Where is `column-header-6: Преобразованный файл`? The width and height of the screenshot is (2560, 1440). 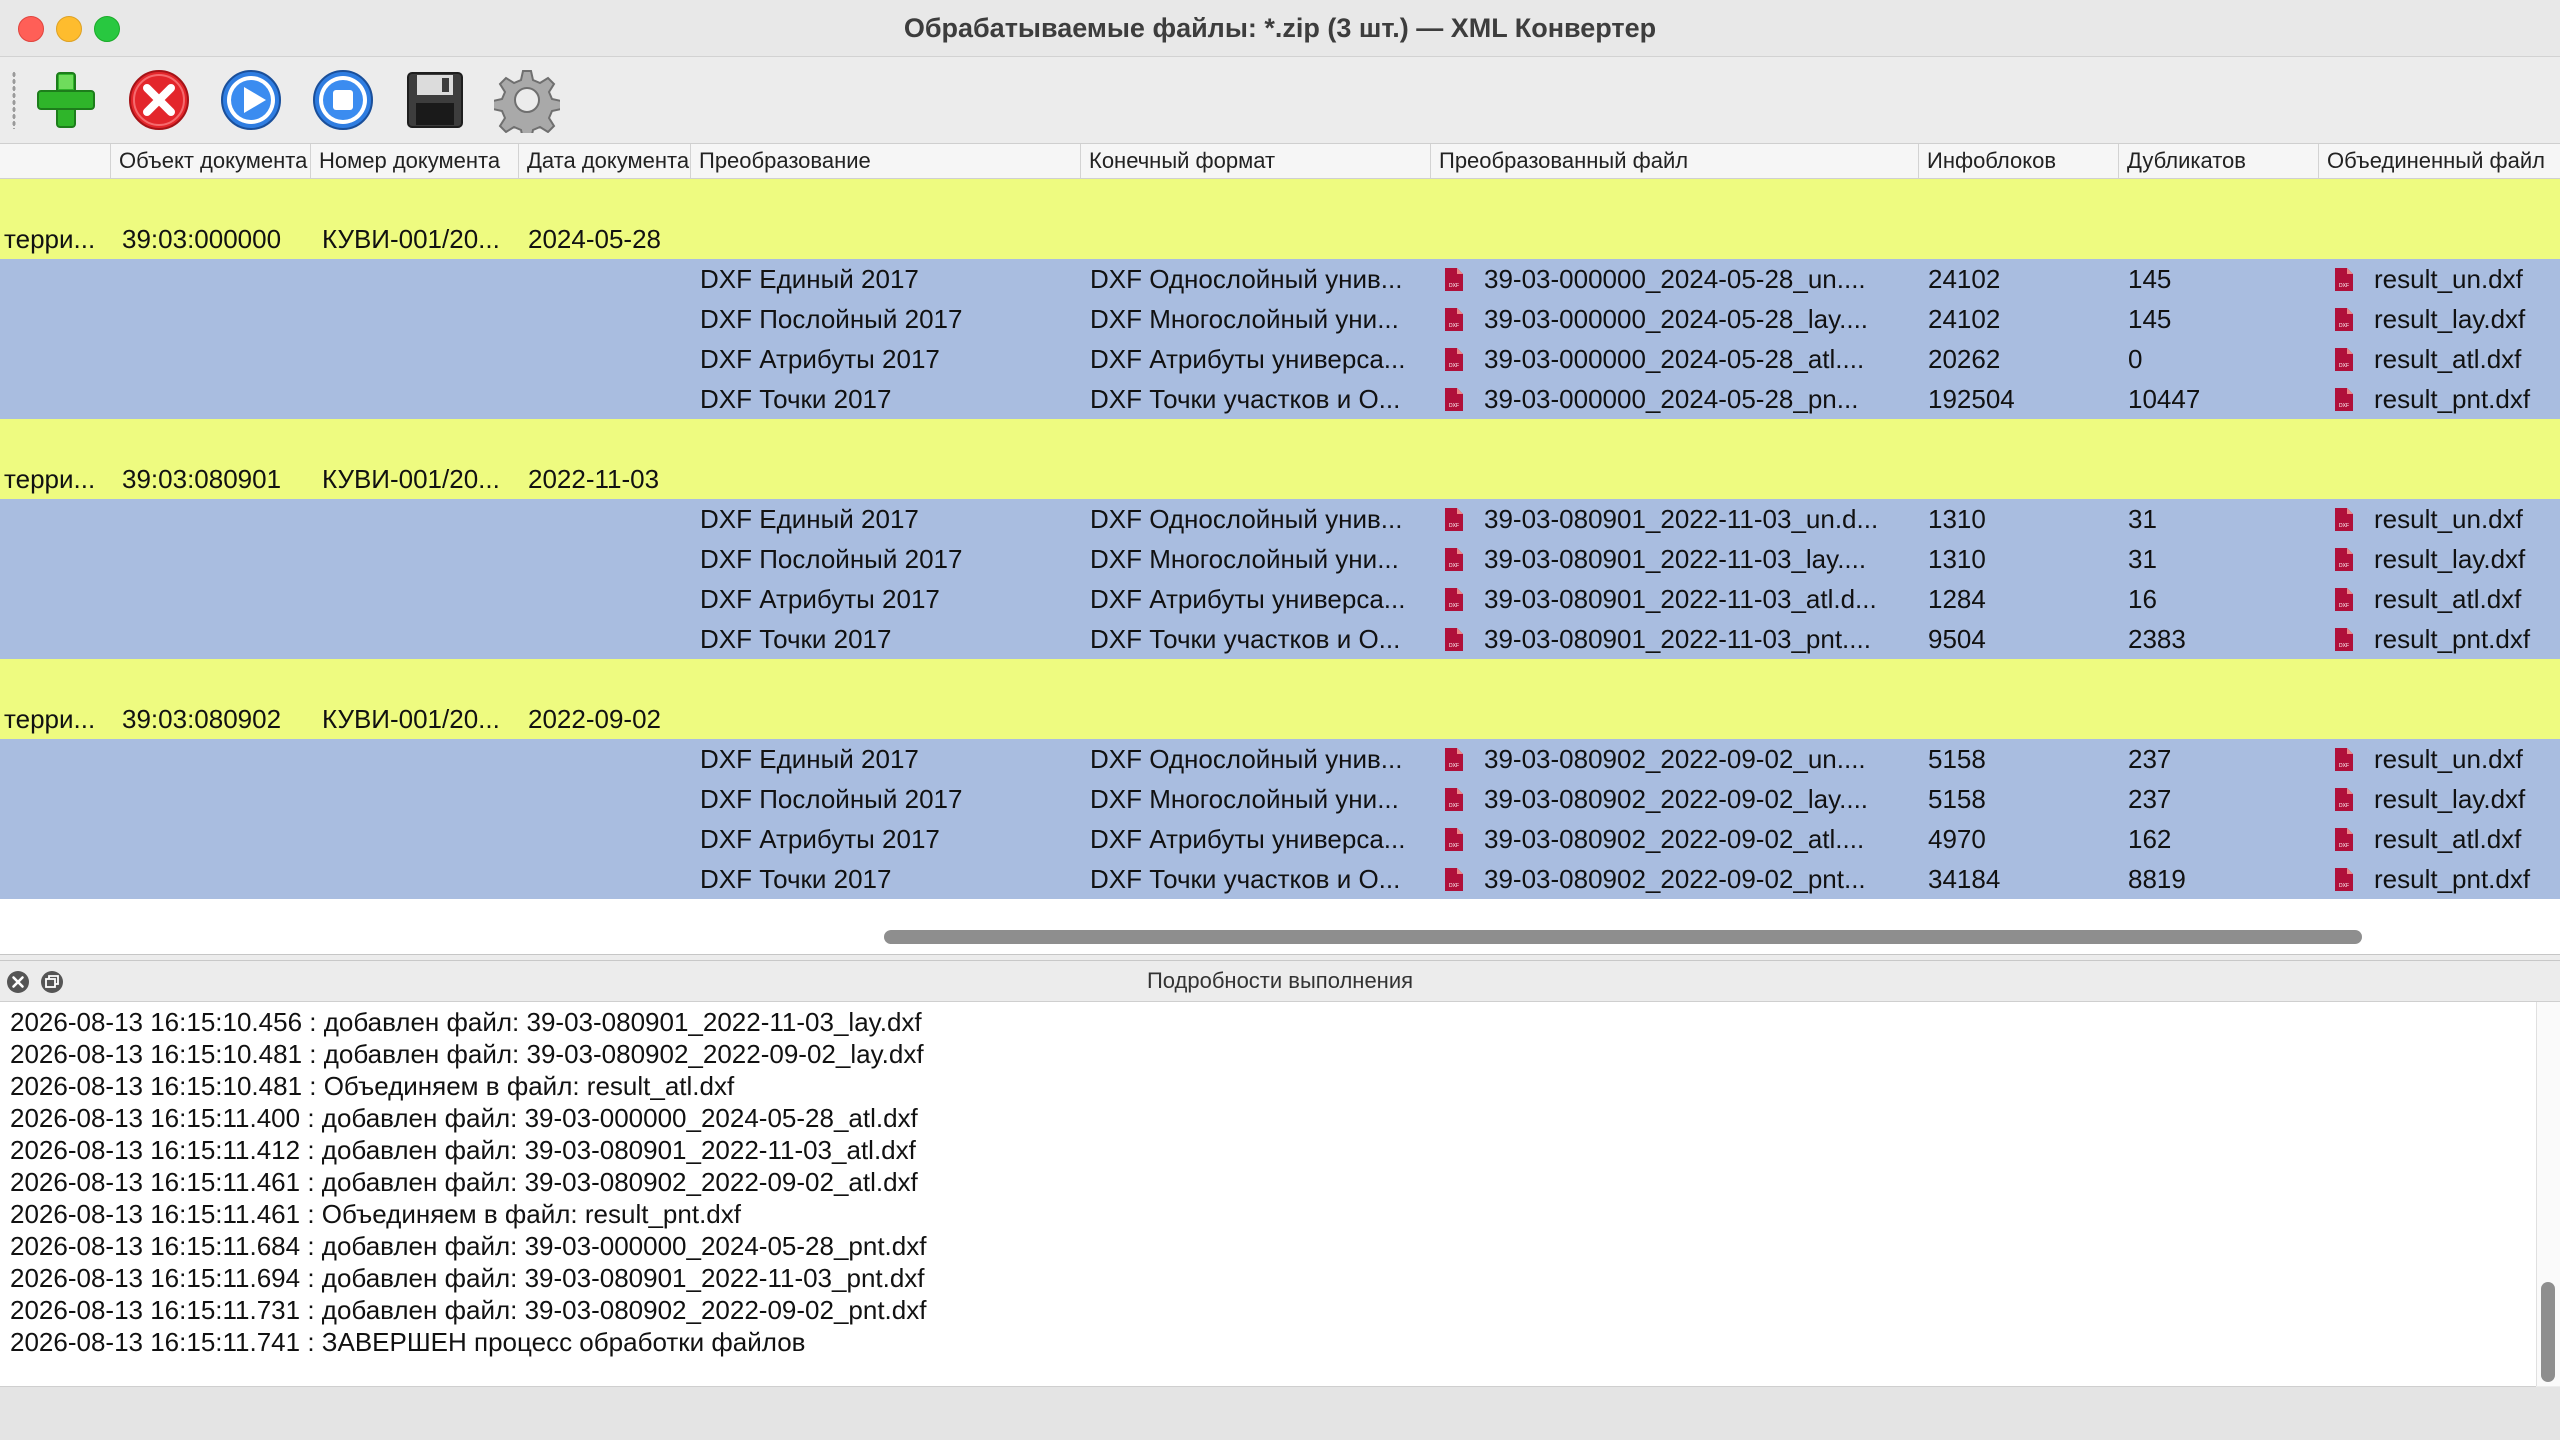 column-header-6: Преобразованный файл is located at coordinates (1674, 161).